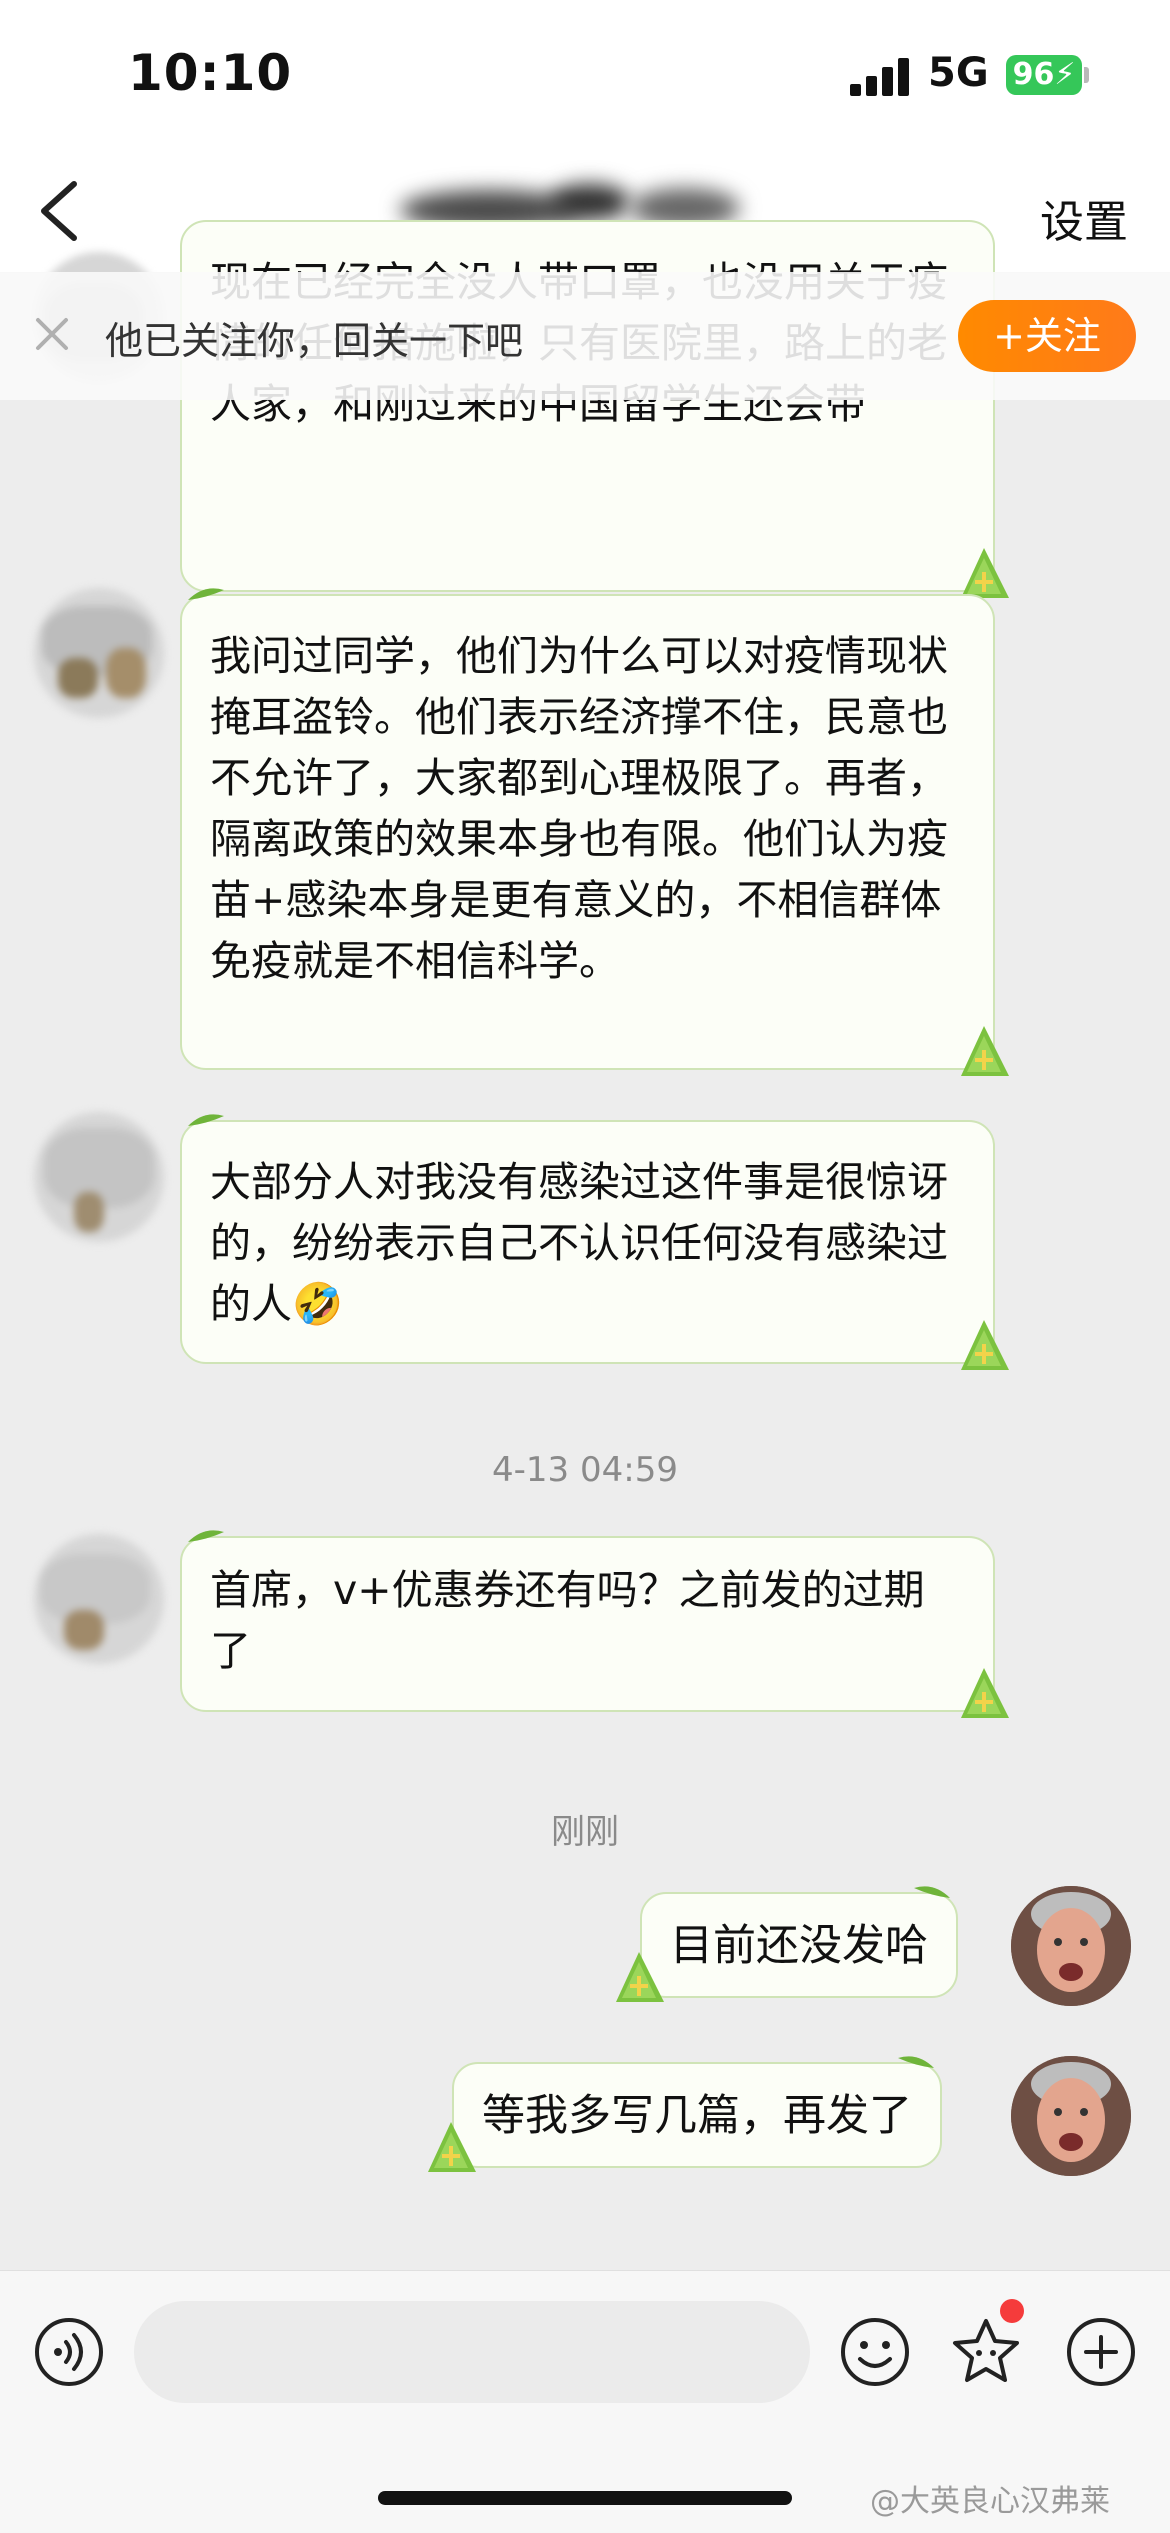  What do you see at coordinates (697, 2116) in the screenshot?
I see `message-text: 等我多写几篇，再发了` at bounding box center [697, 2116].